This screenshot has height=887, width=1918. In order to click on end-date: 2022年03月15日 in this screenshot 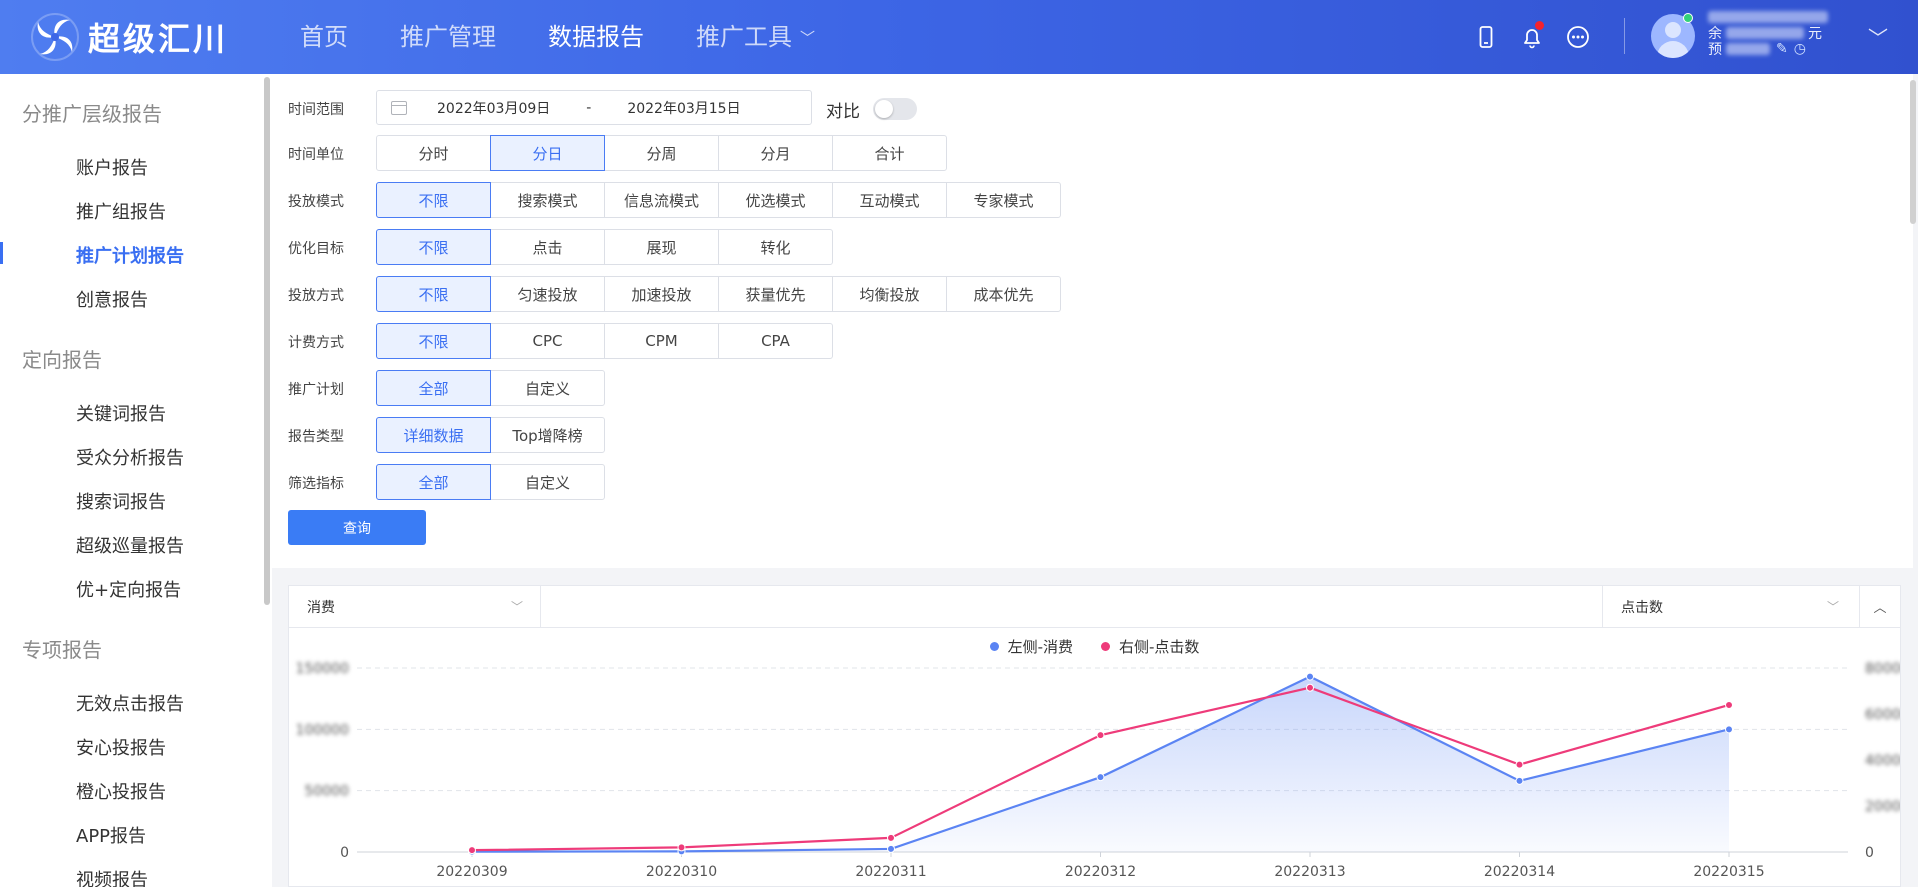, I will do `click(683, 108)`.